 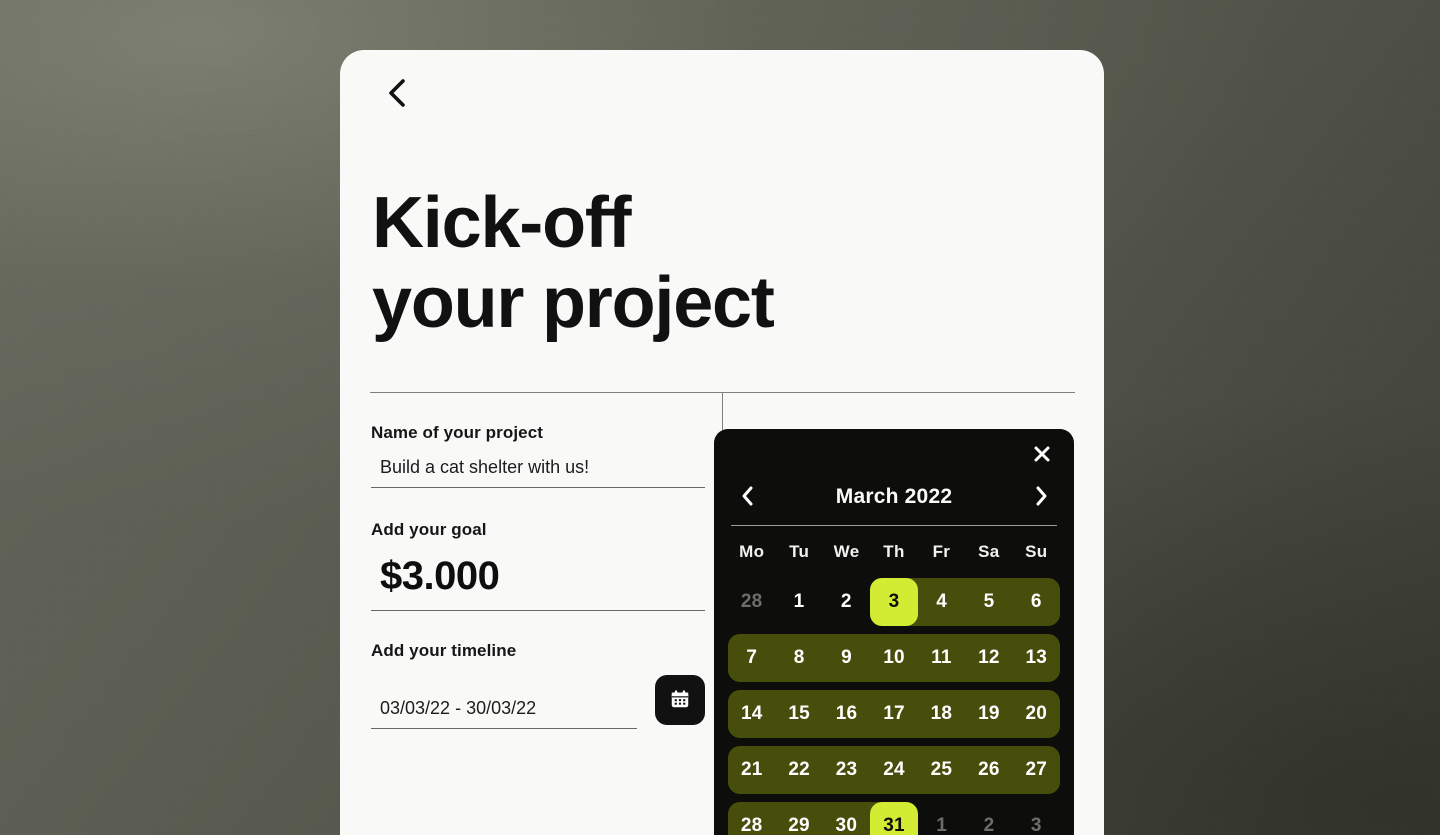 I want to click on current-month-label: March 2022, so click(x=894, y=496).